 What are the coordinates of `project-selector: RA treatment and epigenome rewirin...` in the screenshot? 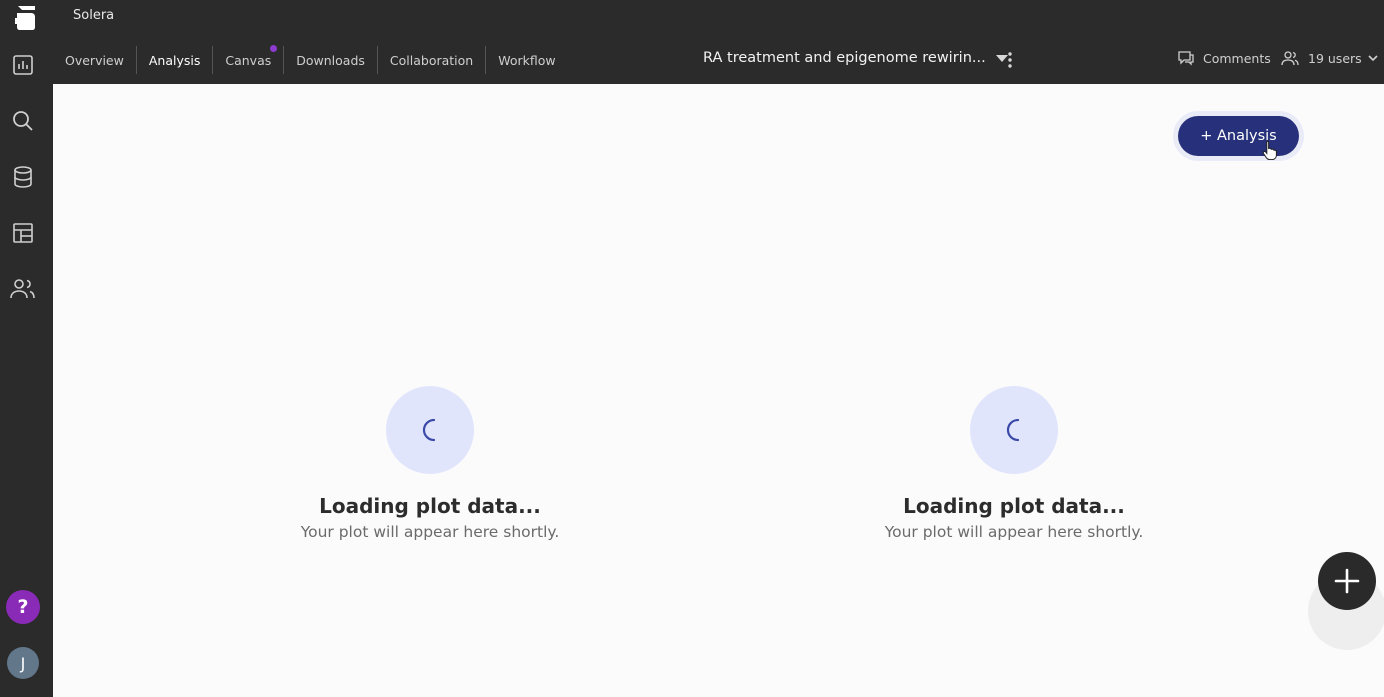 It's located at (855, 58).